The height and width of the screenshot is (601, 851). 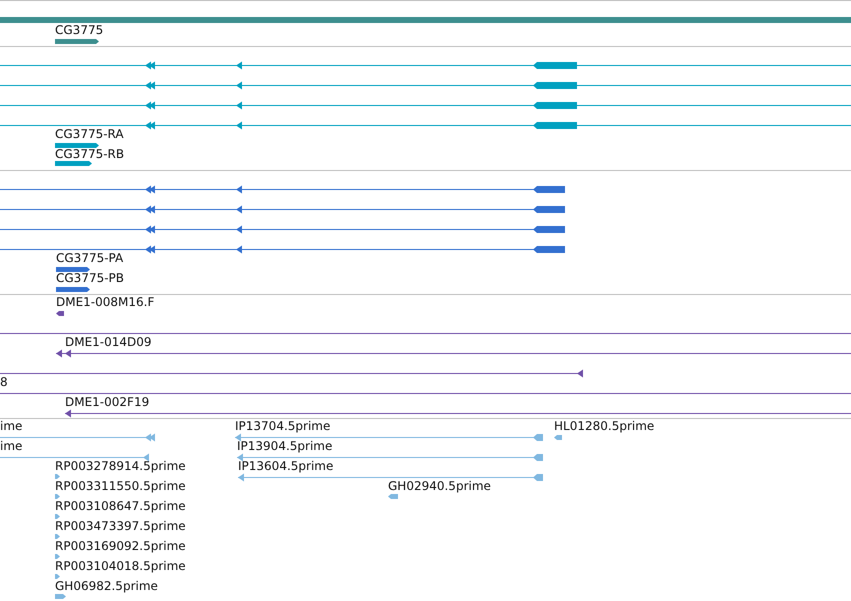 I want to click on feature-label: RP003104018.5prime, so click(x=120, y=566).